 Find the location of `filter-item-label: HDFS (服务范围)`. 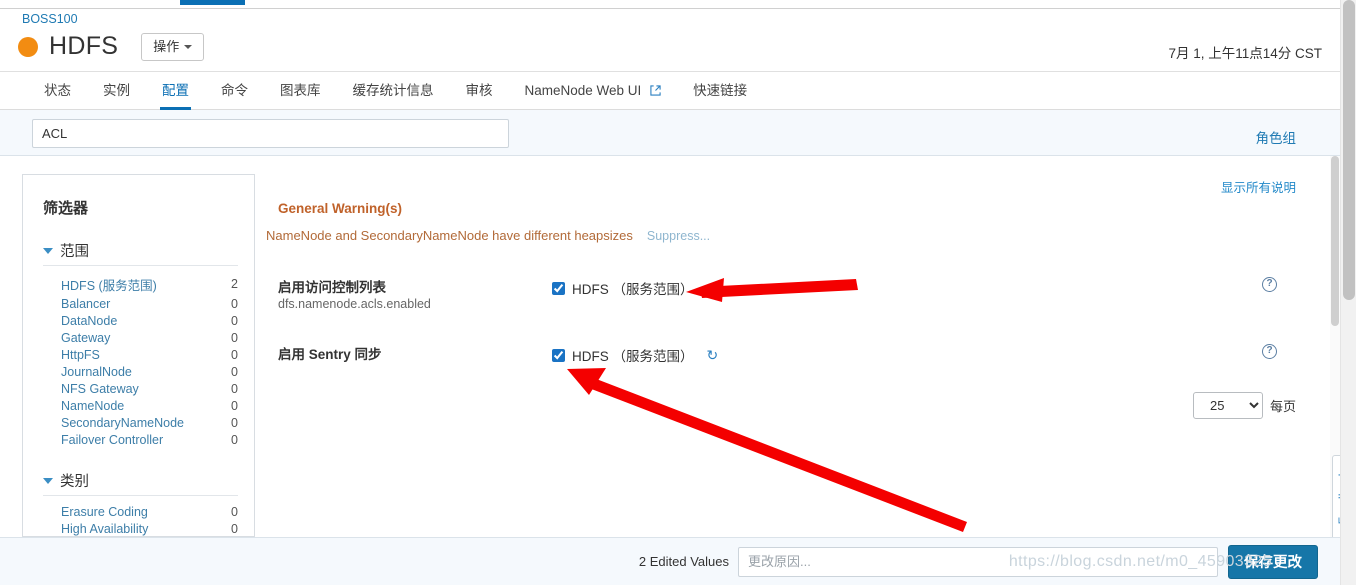

filter-item-label: HDFS (服务范围) is located at coordinates (109, 285).